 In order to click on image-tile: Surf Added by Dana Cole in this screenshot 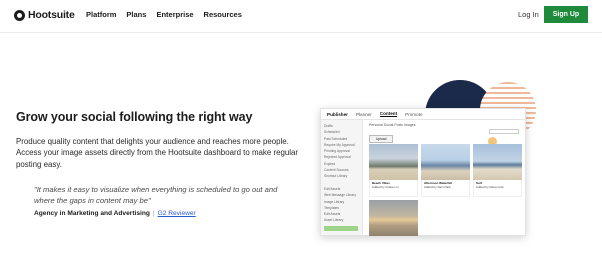, I will do `click(497, 170)`.